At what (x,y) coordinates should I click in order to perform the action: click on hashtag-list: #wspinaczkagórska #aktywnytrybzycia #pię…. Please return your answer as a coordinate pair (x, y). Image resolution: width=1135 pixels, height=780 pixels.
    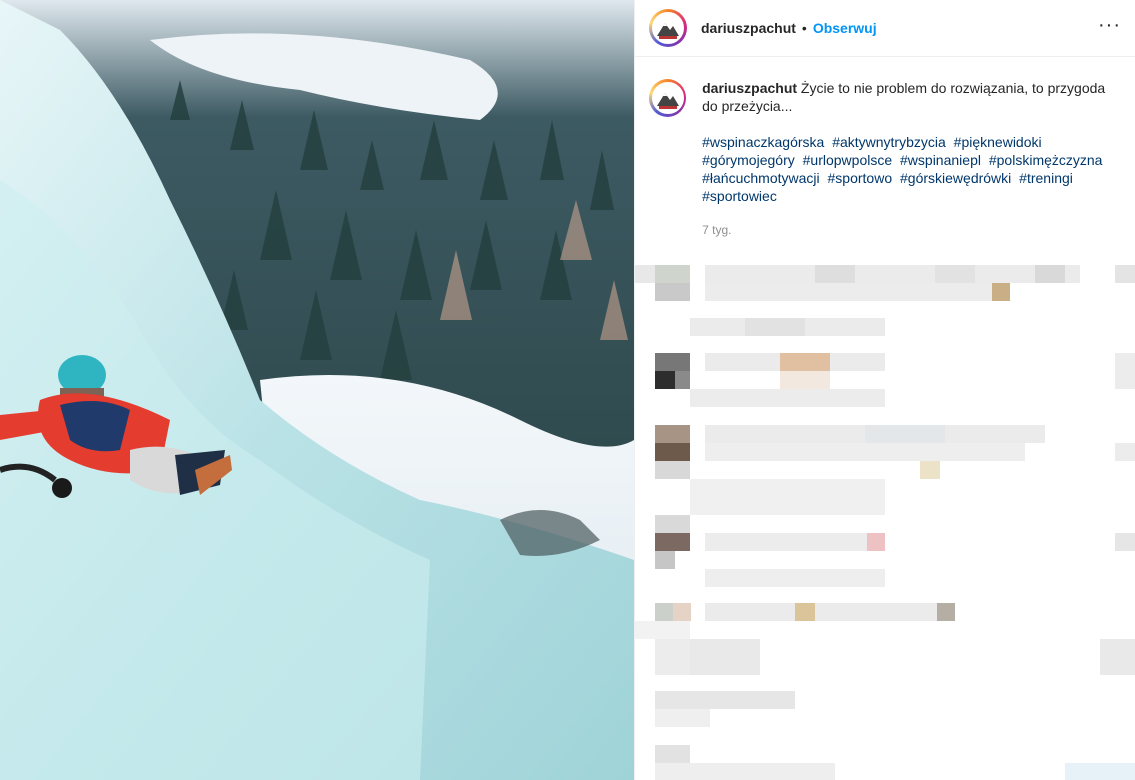
    Looking at the image, I should click on (911, 169).